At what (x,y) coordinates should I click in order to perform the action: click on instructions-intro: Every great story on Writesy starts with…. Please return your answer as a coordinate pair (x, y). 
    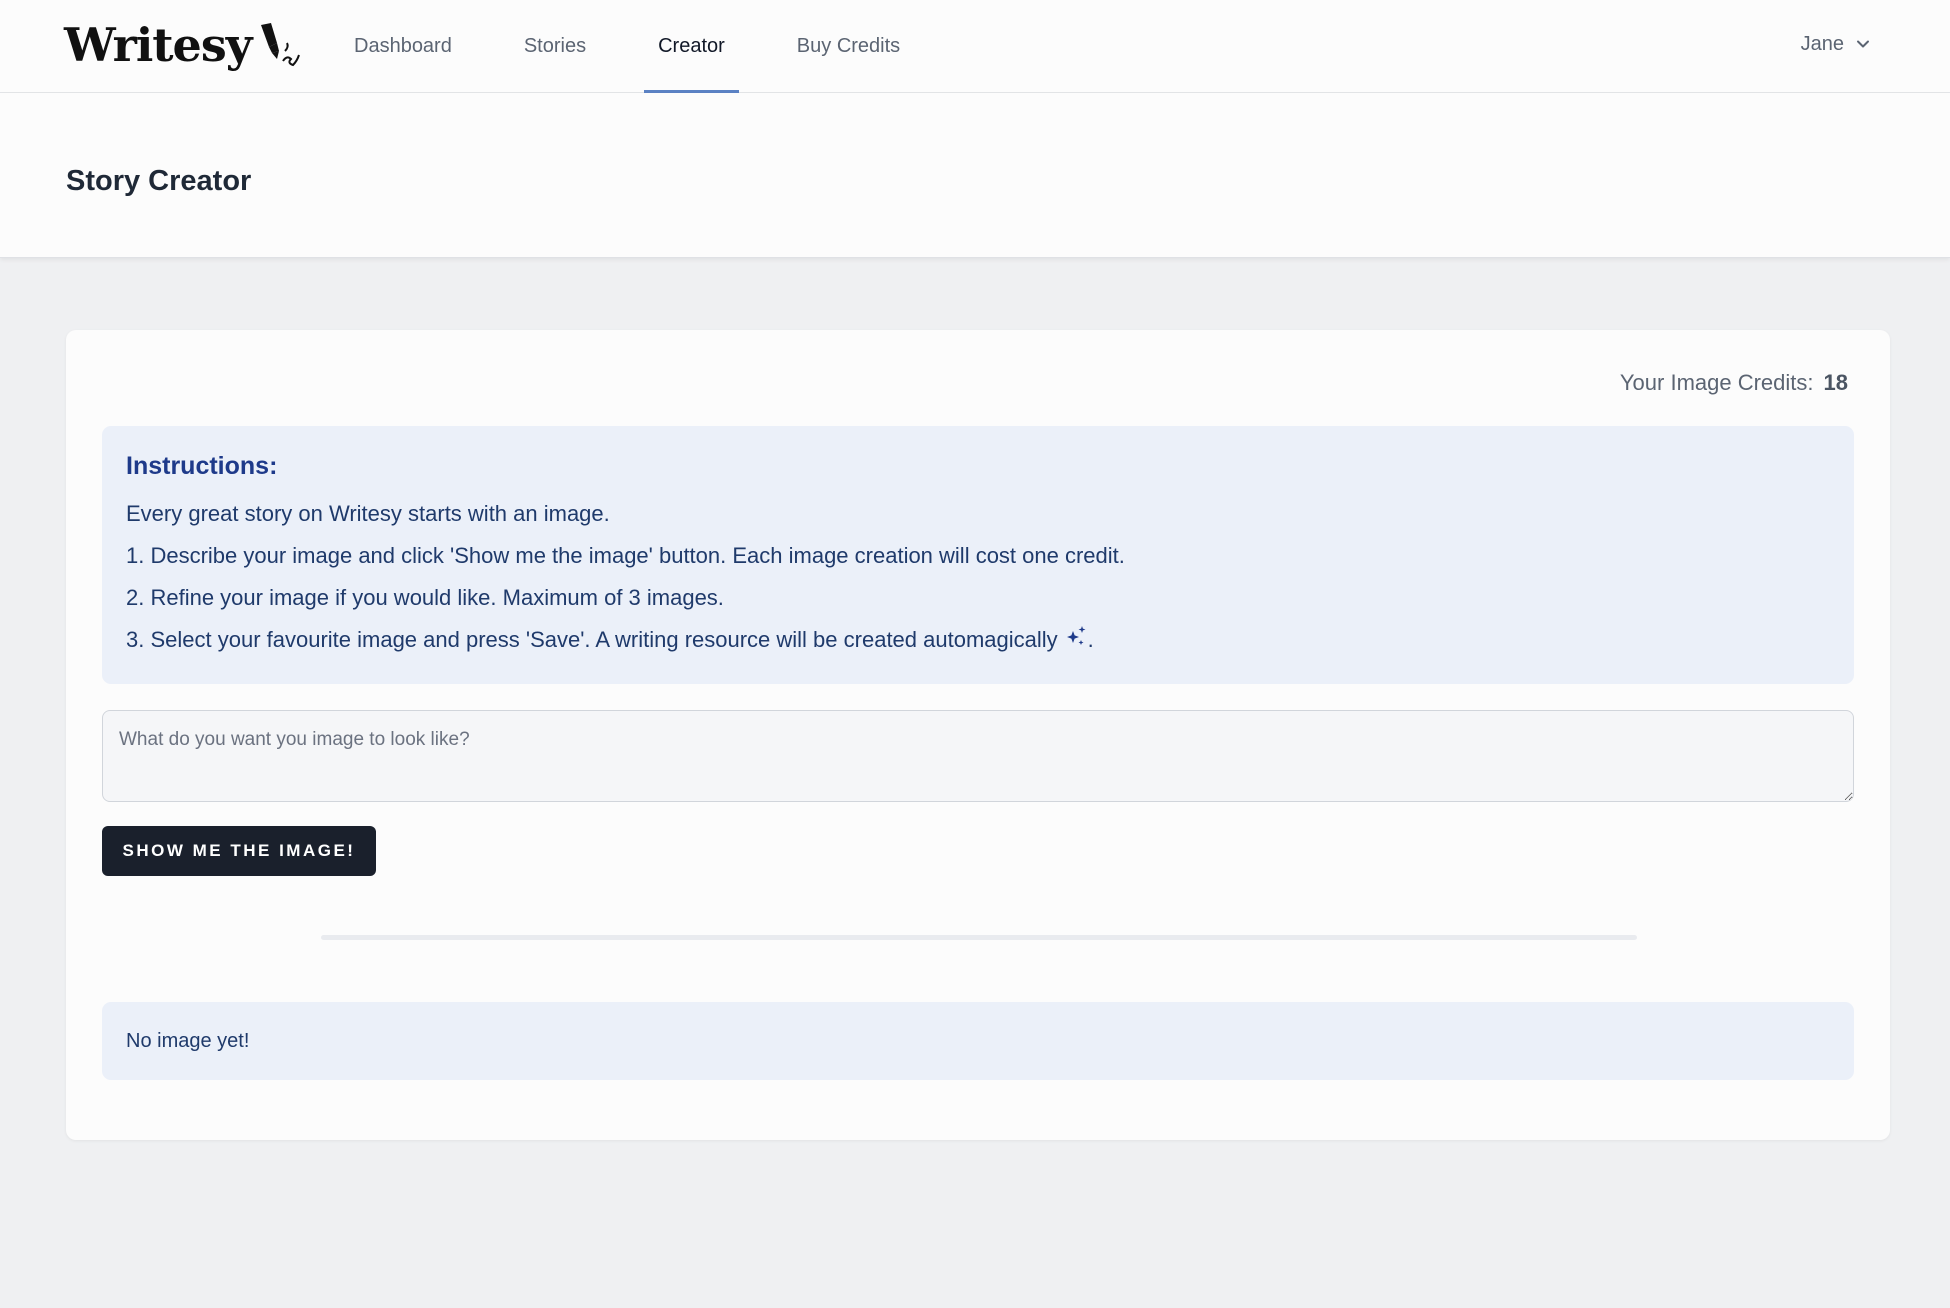
    Looking at the image, I should click on (368, 513).